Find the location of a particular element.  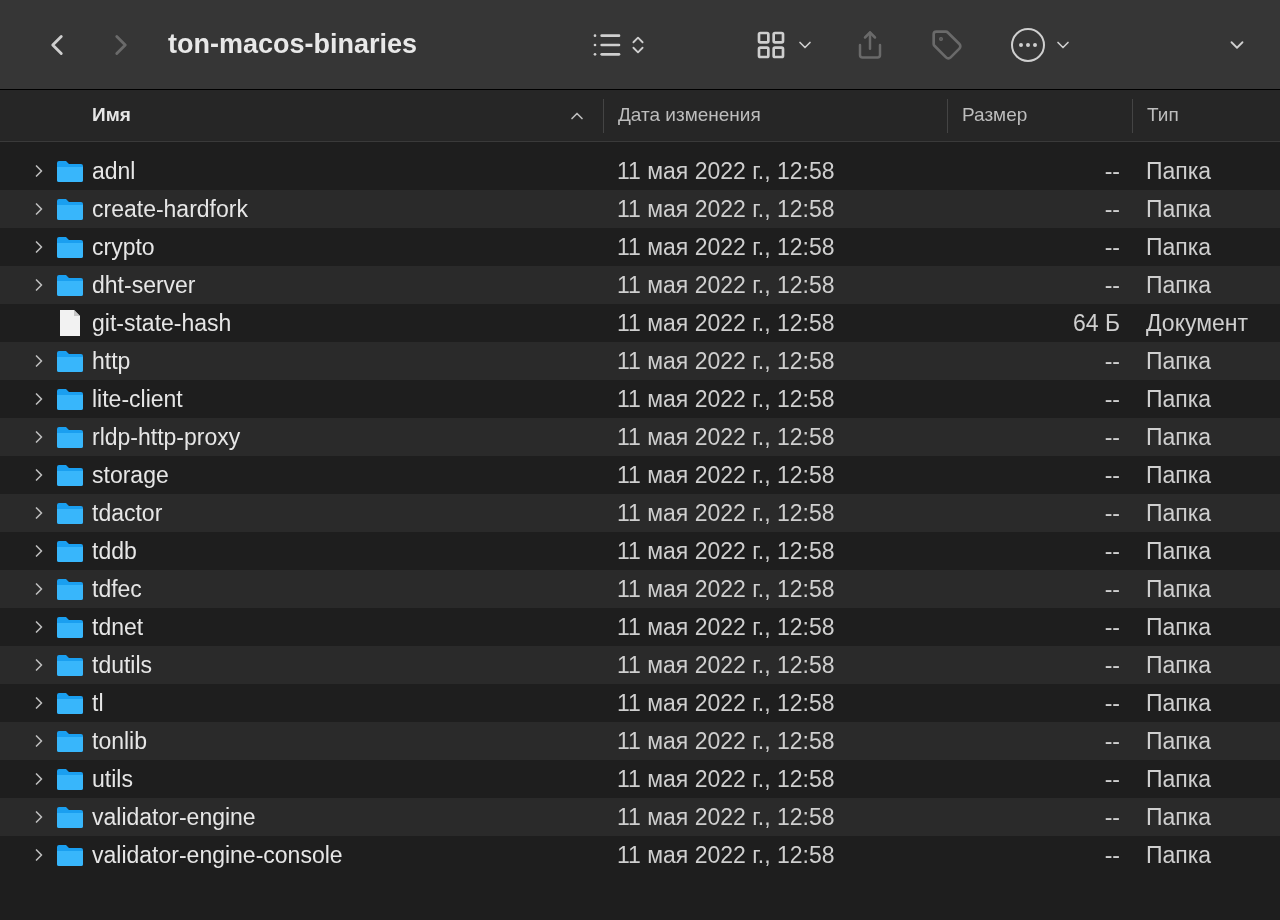

file-row: rldp-http-proxy 11 мая 2022 г., 12:58 -- Папка is located at coordinates (640, 437).